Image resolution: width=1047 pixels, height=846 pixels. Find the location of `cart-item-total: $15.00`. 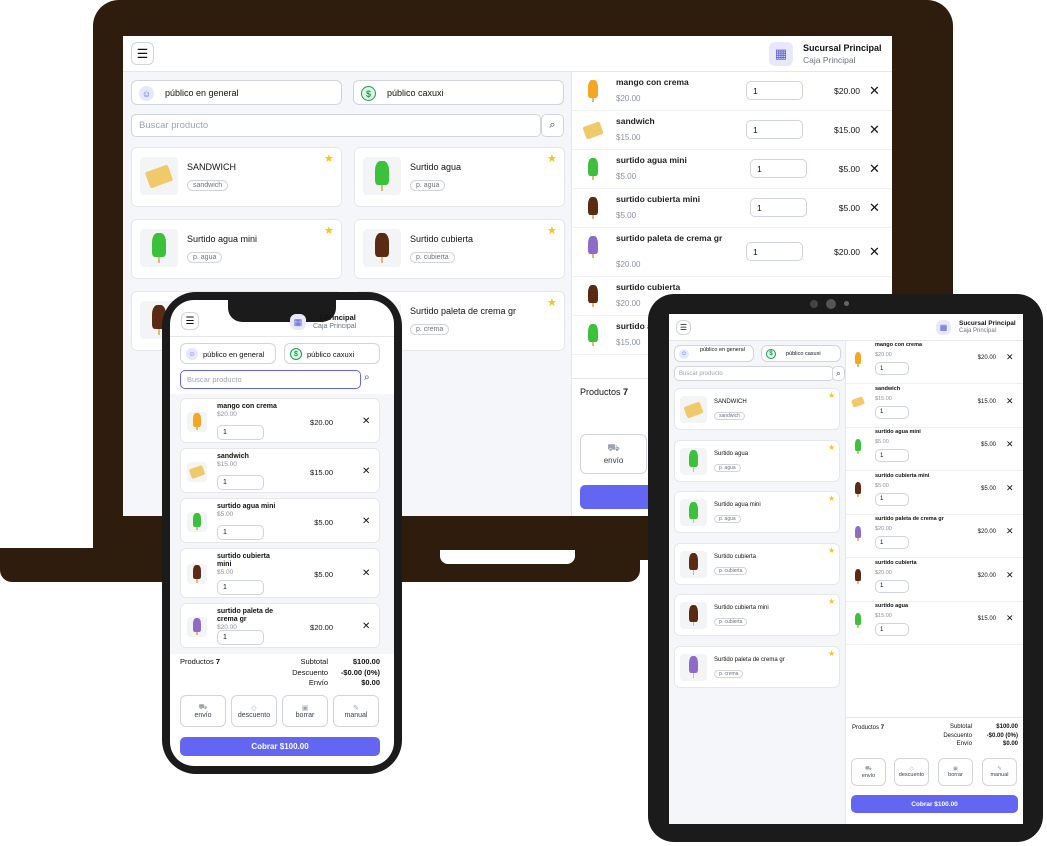

cart-item-total: $15.00 is located at coordinates (986, 619).